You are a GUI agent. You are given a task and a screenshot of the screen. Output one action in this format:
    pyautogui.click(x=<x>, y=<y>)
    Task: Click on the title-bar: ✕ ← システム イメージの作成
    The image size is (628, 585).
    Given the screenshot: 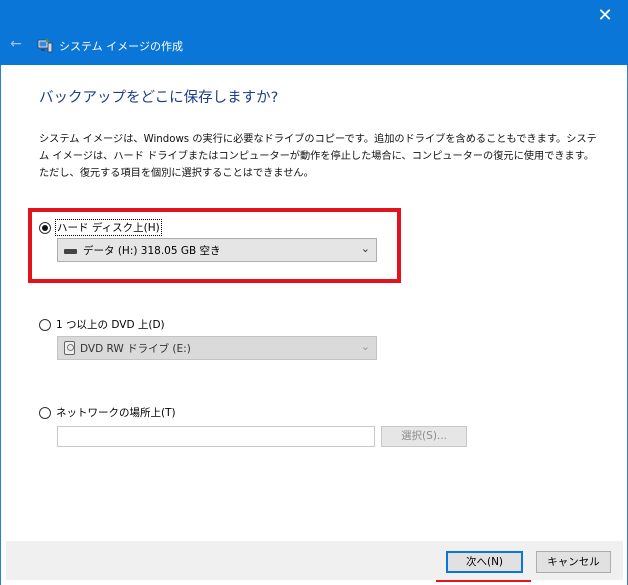 What is the action you would take?
    pyautogui.click(x=314, y=32)
    